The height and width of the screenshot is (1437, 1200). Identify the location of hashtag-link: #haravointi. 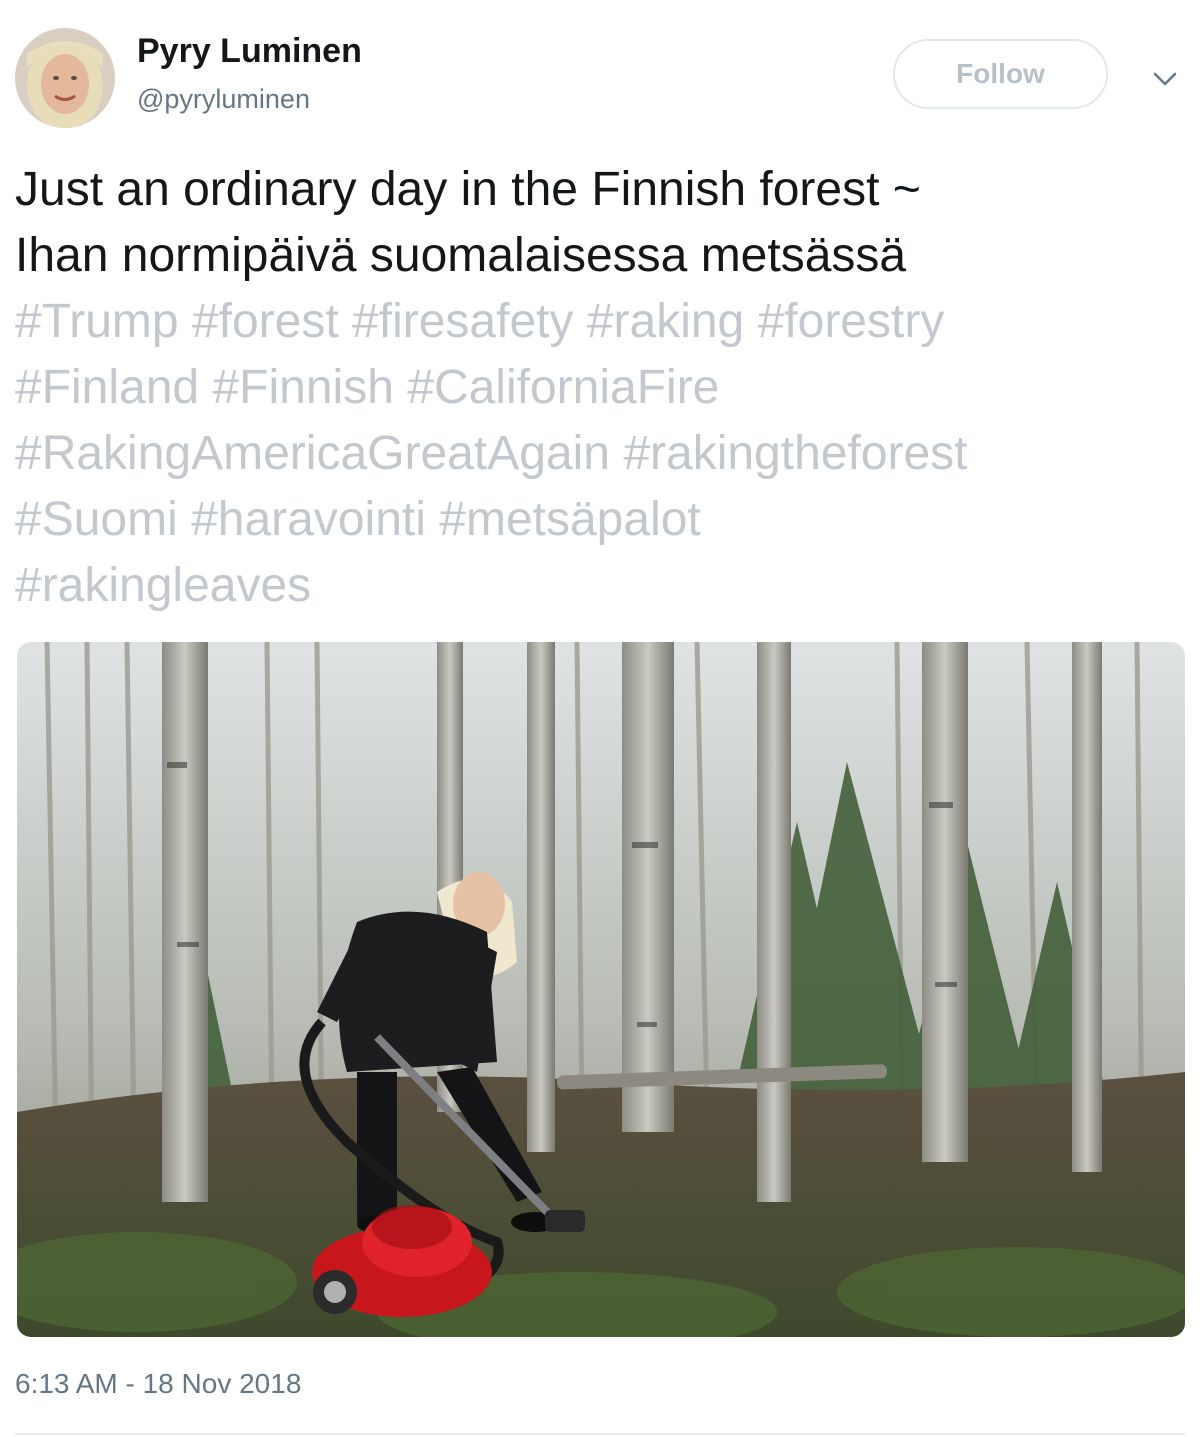
(308, 519).